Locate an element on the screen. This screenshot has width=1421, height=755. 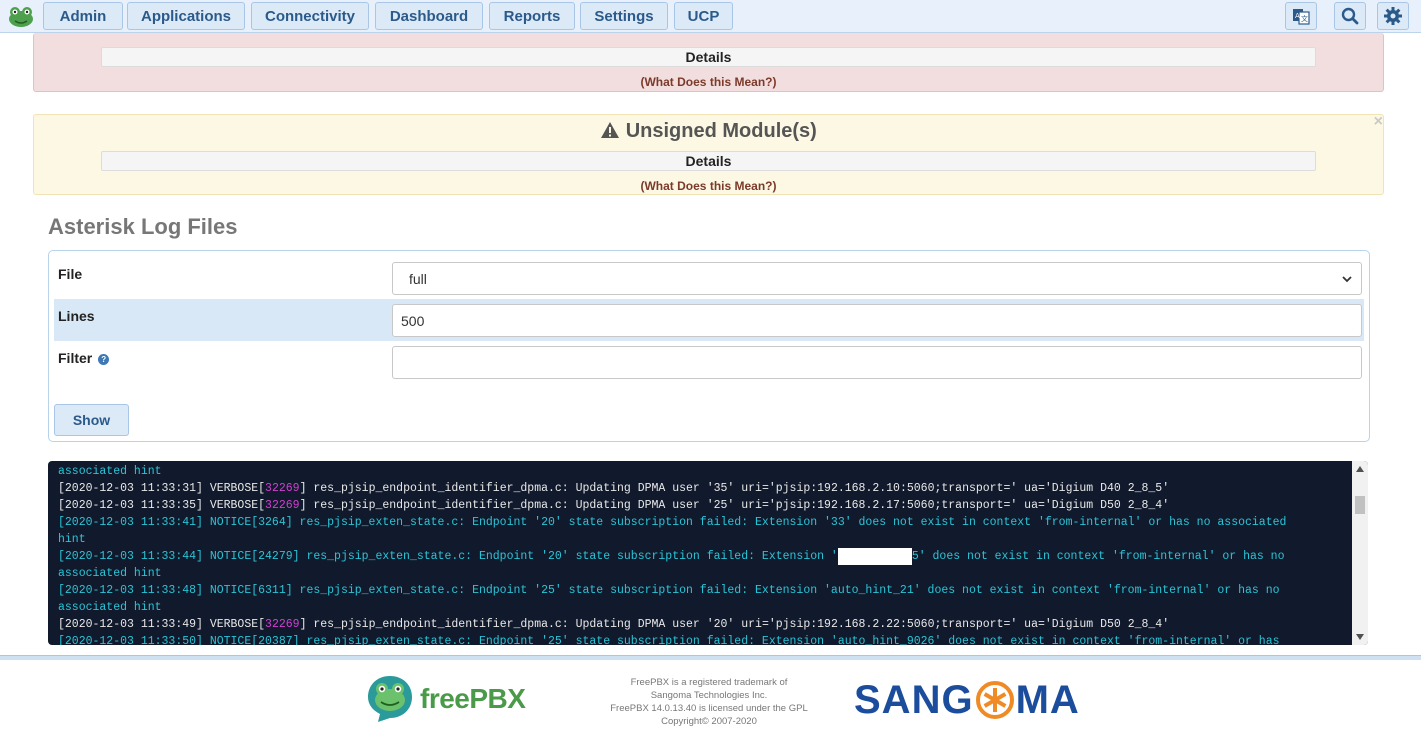
lines-row: Lines 500 is located at coordinates (709, 320).